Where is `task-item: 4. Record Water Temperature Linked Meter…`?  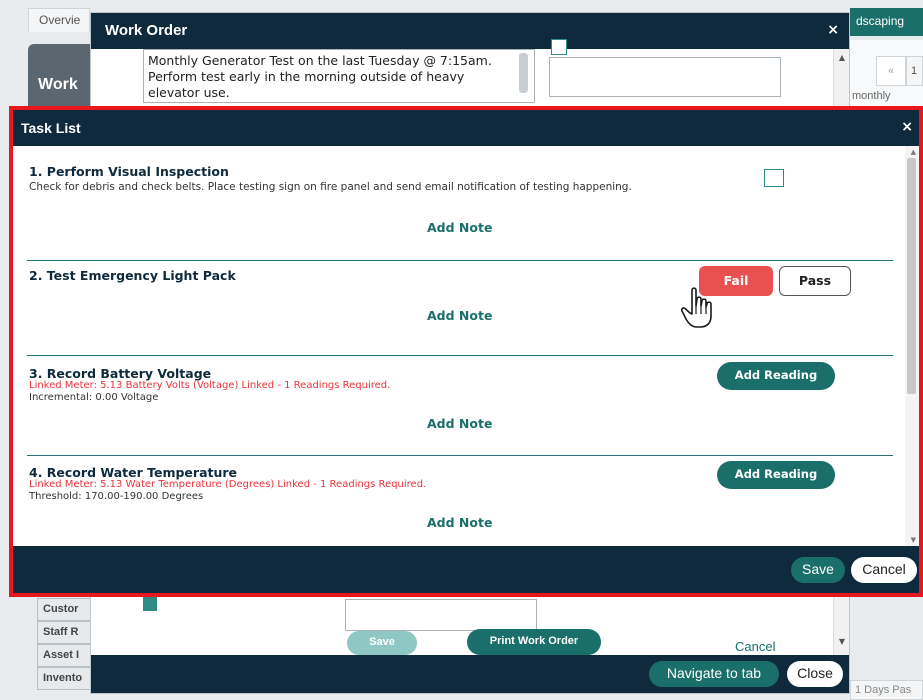 task-item: 4. Record Water Temperature Linked Meter… is located at coordinates (460, 503).